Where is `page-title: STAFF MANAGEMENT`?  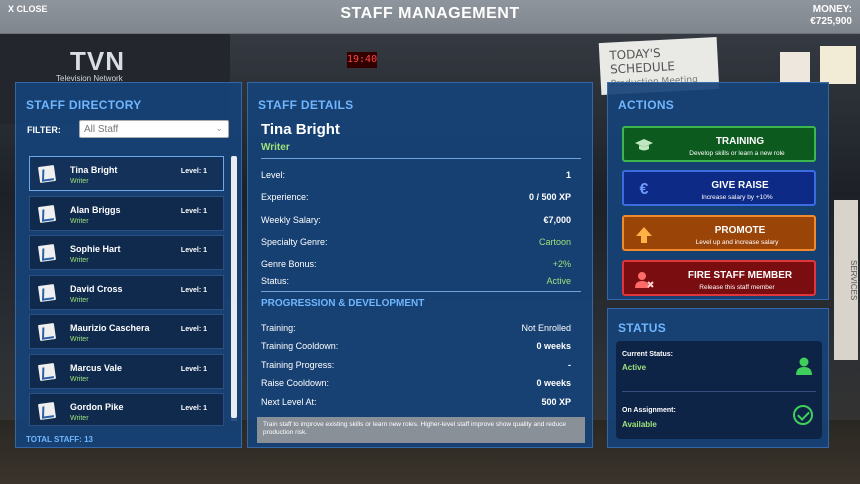 page-title: STAFF MANAGEMENT is located at coordinates (430, 13).